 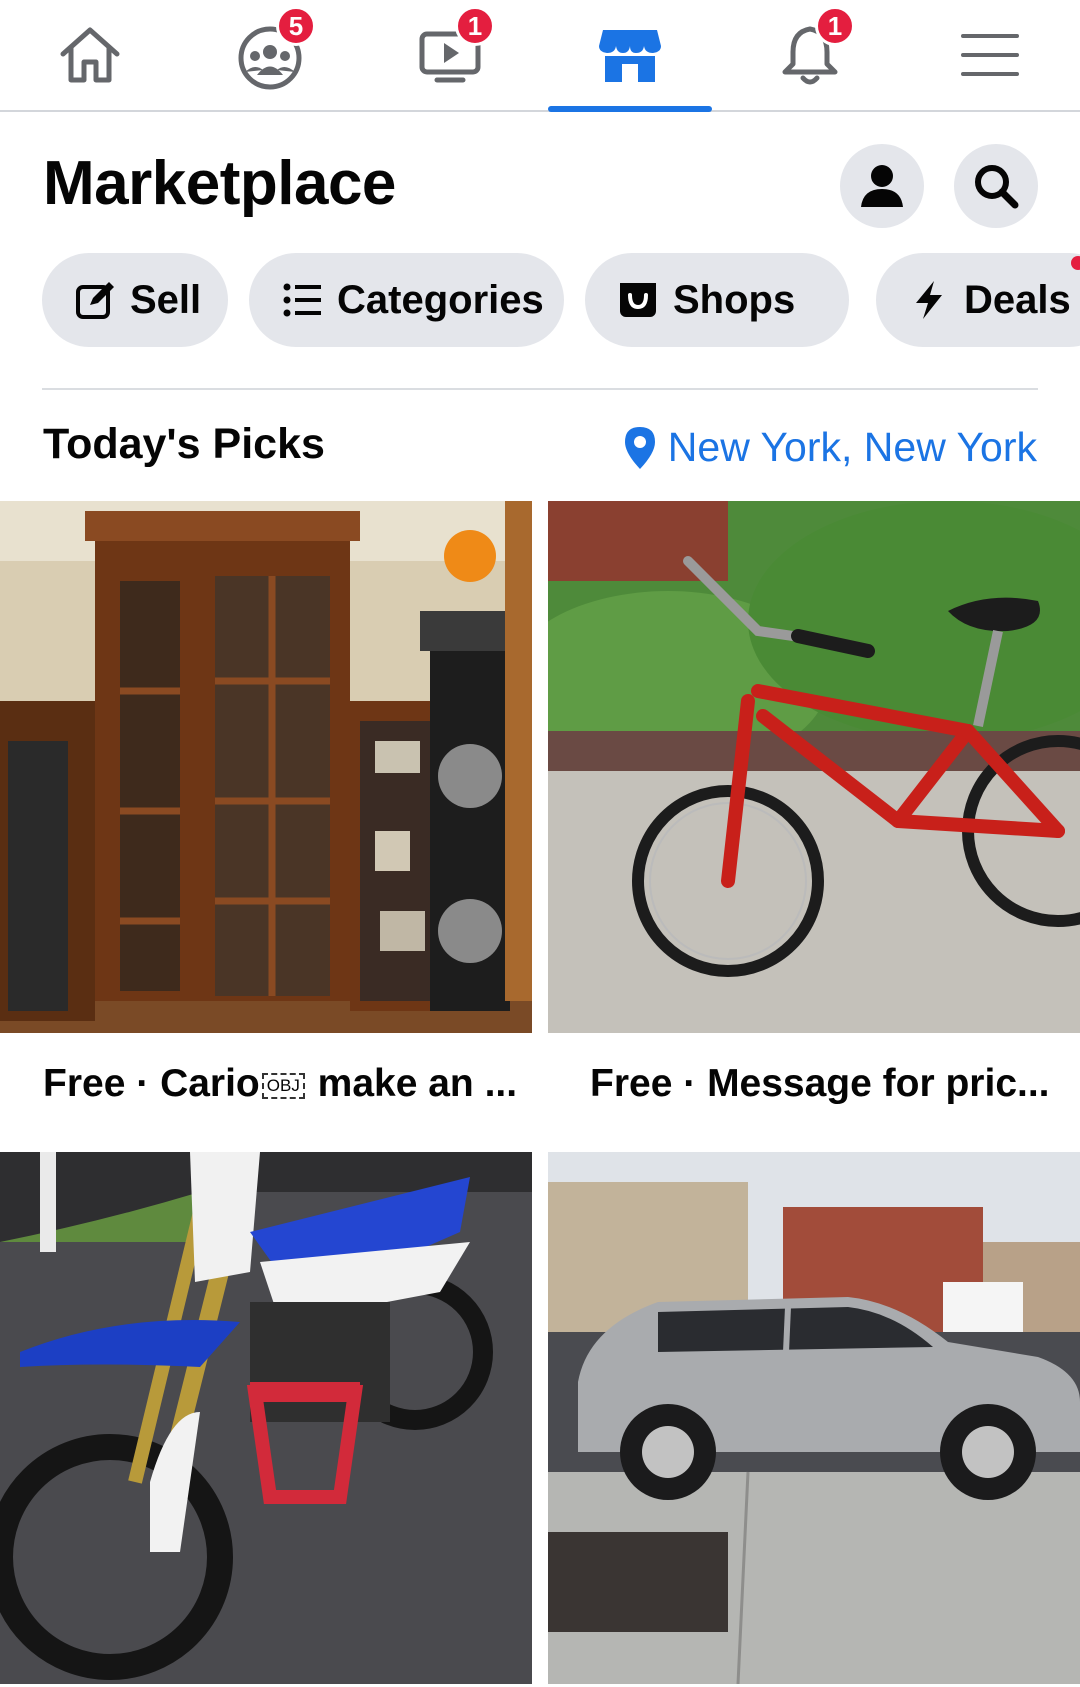 What do you see at coordinates (1075, 263) in the screenshot?
I see `deals-notification-dot` at bounding box center [1075, 263].